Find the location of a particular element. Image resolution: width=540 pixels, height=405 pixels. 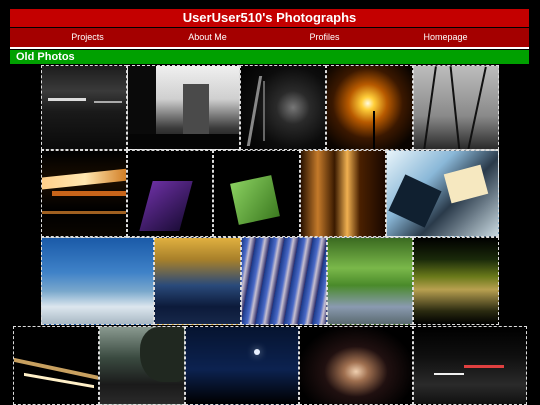

photo-blurred-garden-path is located at coordinates (370, 281).